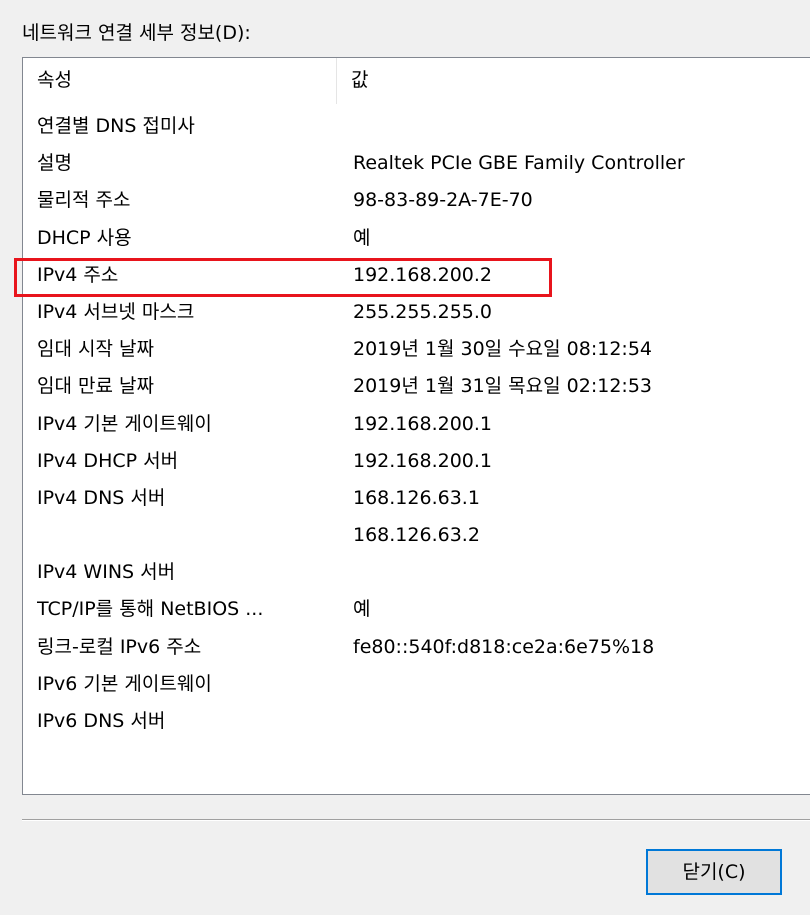 This screenshot has width=810, height=915. I want to click on value-cell: 98-83-89-2A-7E-70, so click(443, 200).